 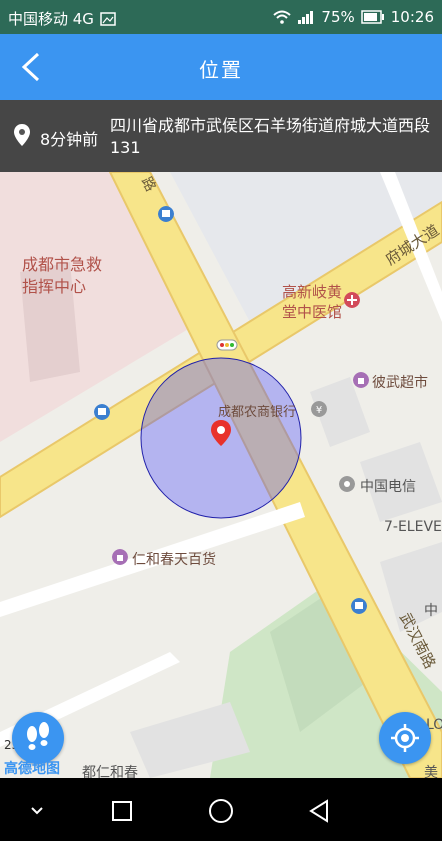 What do you see at coordinates (270, 136) in the screenshot?
I see `address-text: 四川省成都市武侯区石羊场街道府城大道西段131` at bounding box center [270, 136].